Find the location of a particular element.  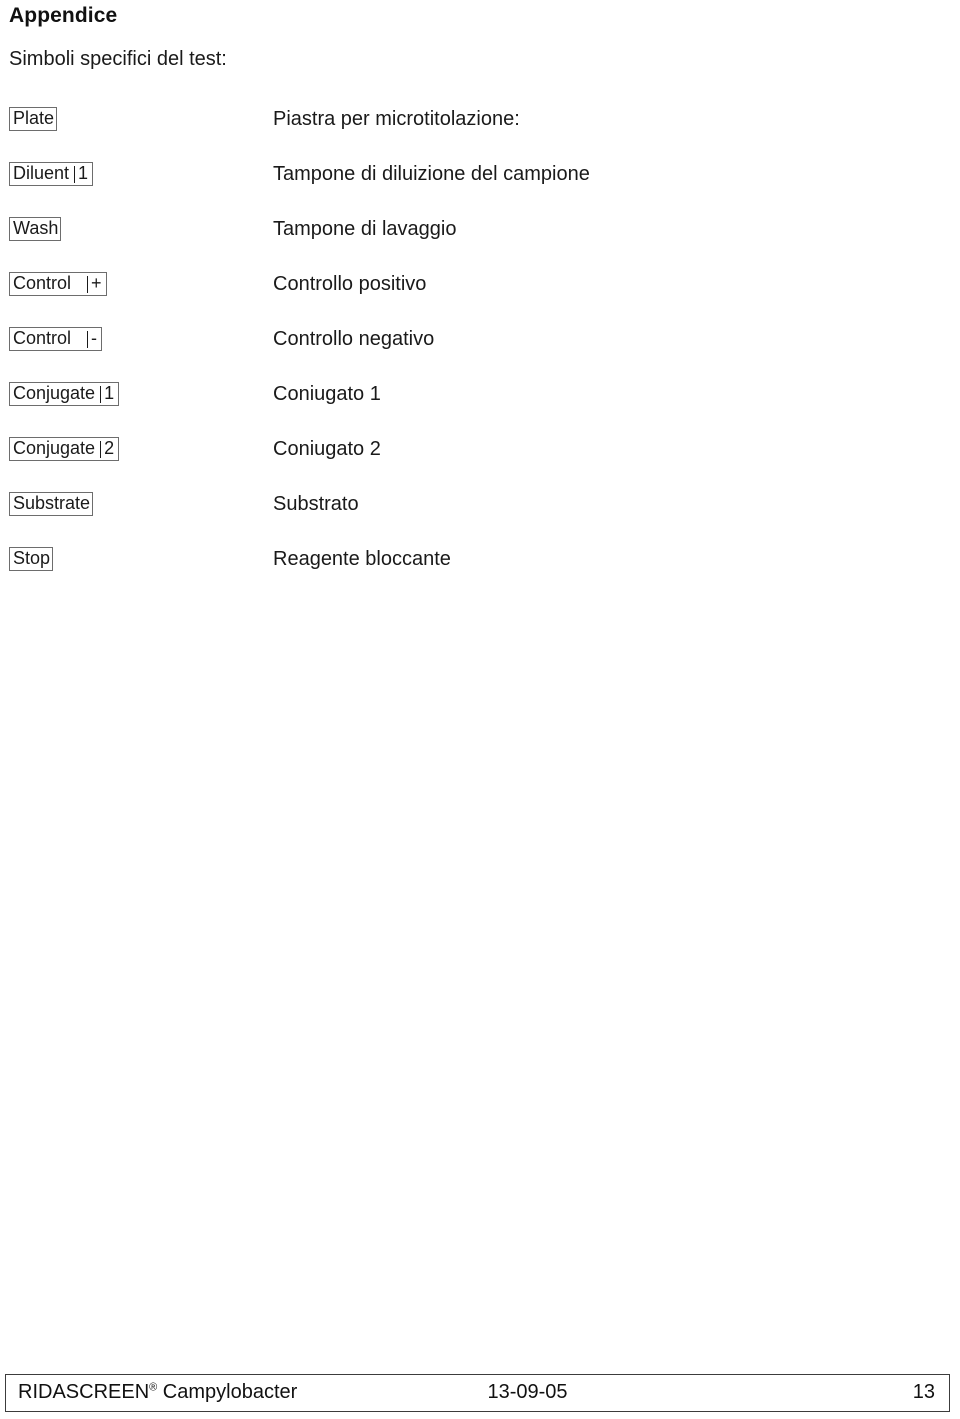

symbol-suffix: + is located at coordinates (96, 283).